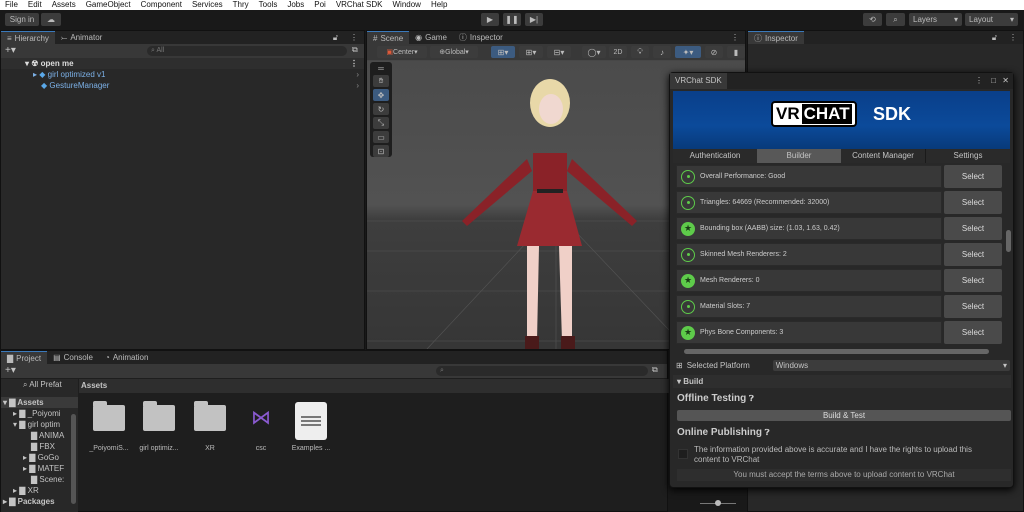  Describe the element at coordinates (531, 52) in the screenshot. I see `snap-increment-button: ⊞▾` at that location.